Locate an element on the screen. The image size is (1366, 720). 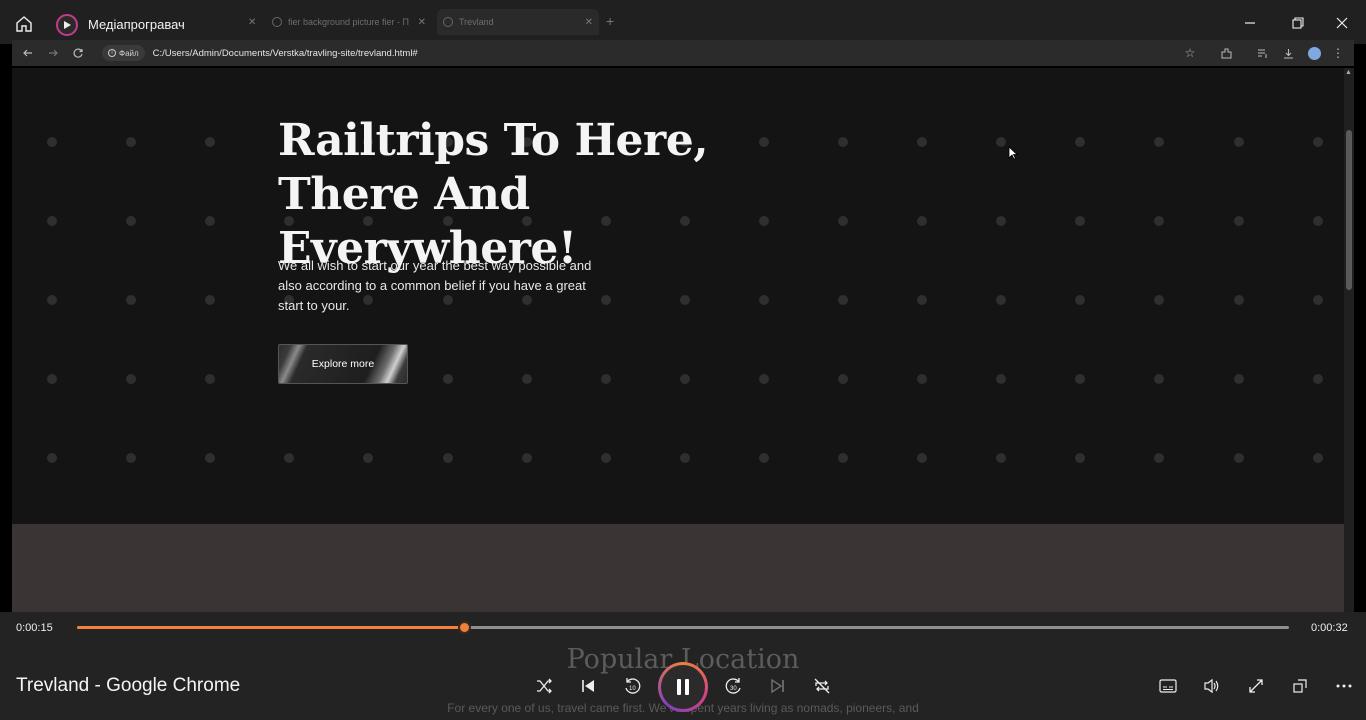
arrow-right-icon is located at coordinates (53, 53).